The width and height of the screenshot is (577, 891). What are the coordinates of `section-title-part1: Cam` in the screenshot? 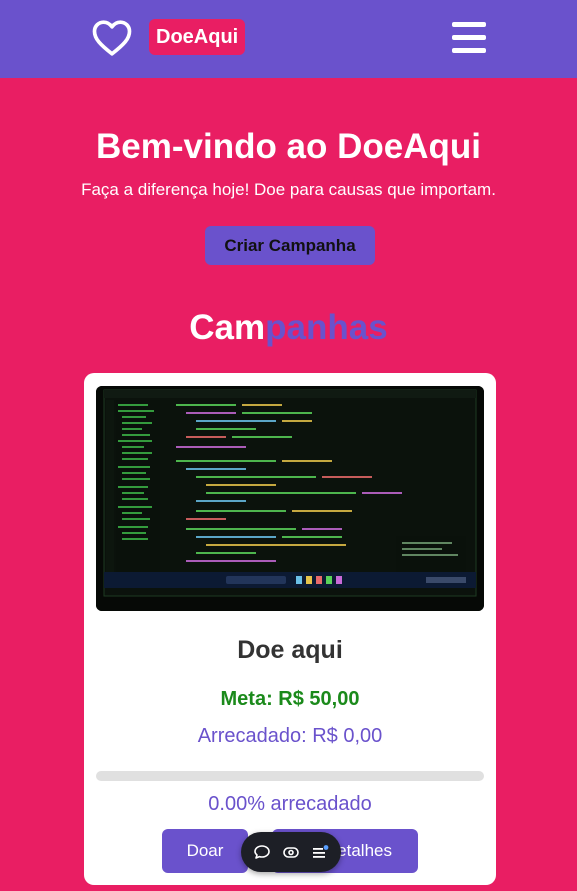 It's located at (227, 327).